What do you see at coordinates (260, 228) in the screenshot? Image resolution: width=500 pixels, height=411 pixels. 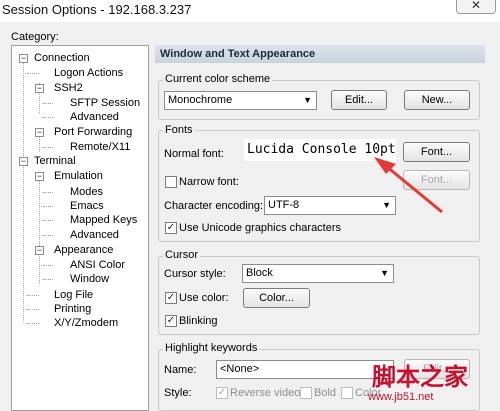 I see `unicode-graphics-label: Use Unicode graphics characters` at bounding box center [260, 228].